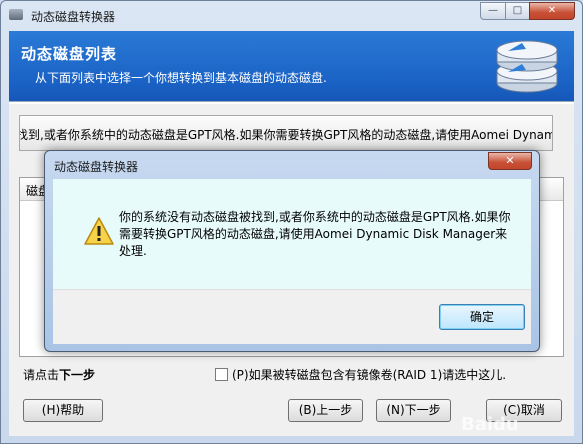 The width and height of the screenshot is (583, 444). What do you see at coordinates (493, 11) in the screenshot?
I see `minimize-button: —` at bounding box center [493, 11].